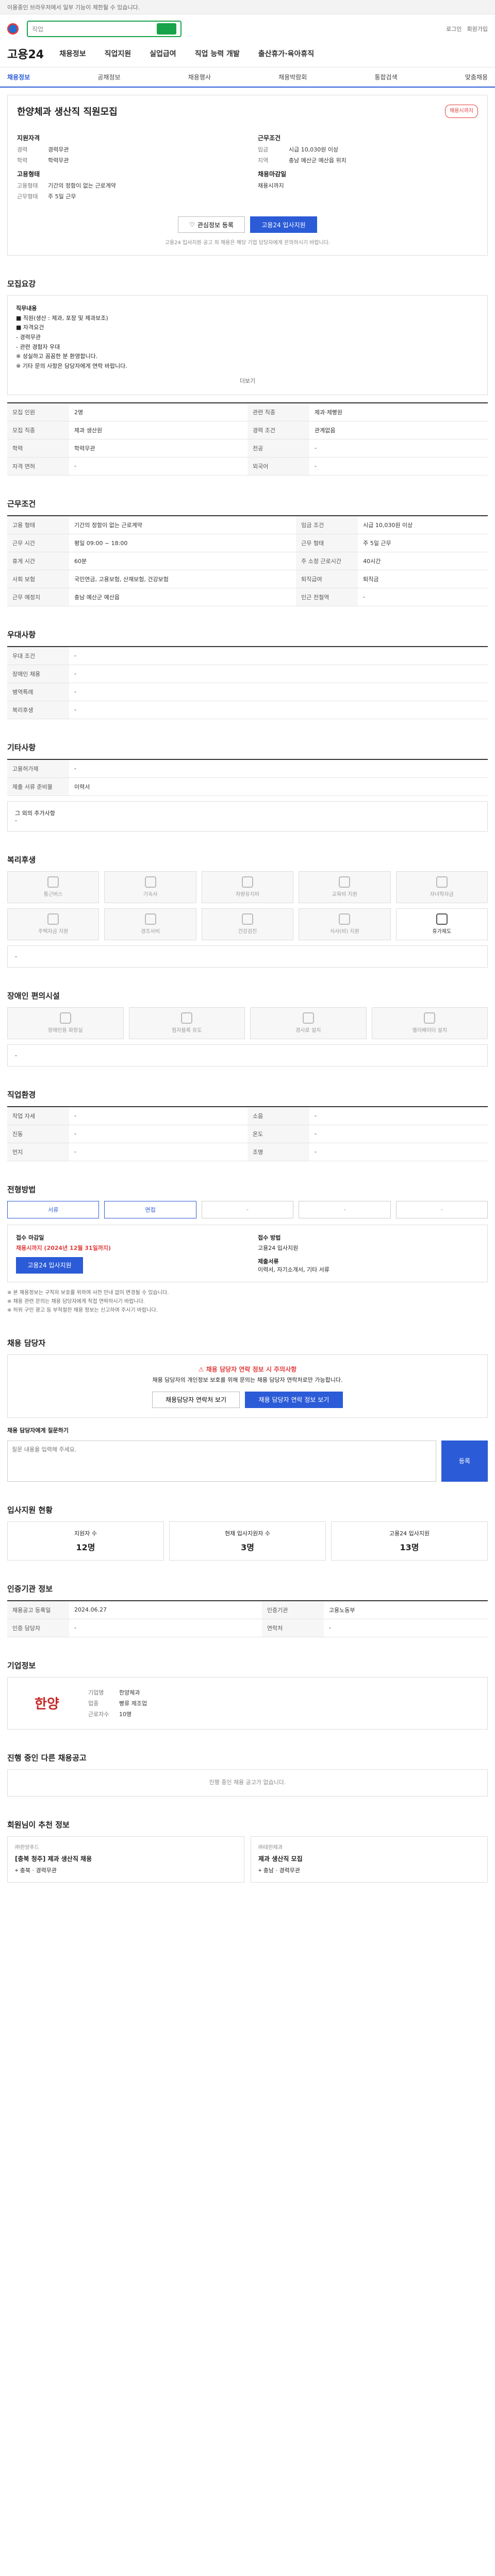 This screenshot has width=495, height=2576. Describe the element at coordinates (221, 1461) in the screenshot. I see `qna-input` at that location.